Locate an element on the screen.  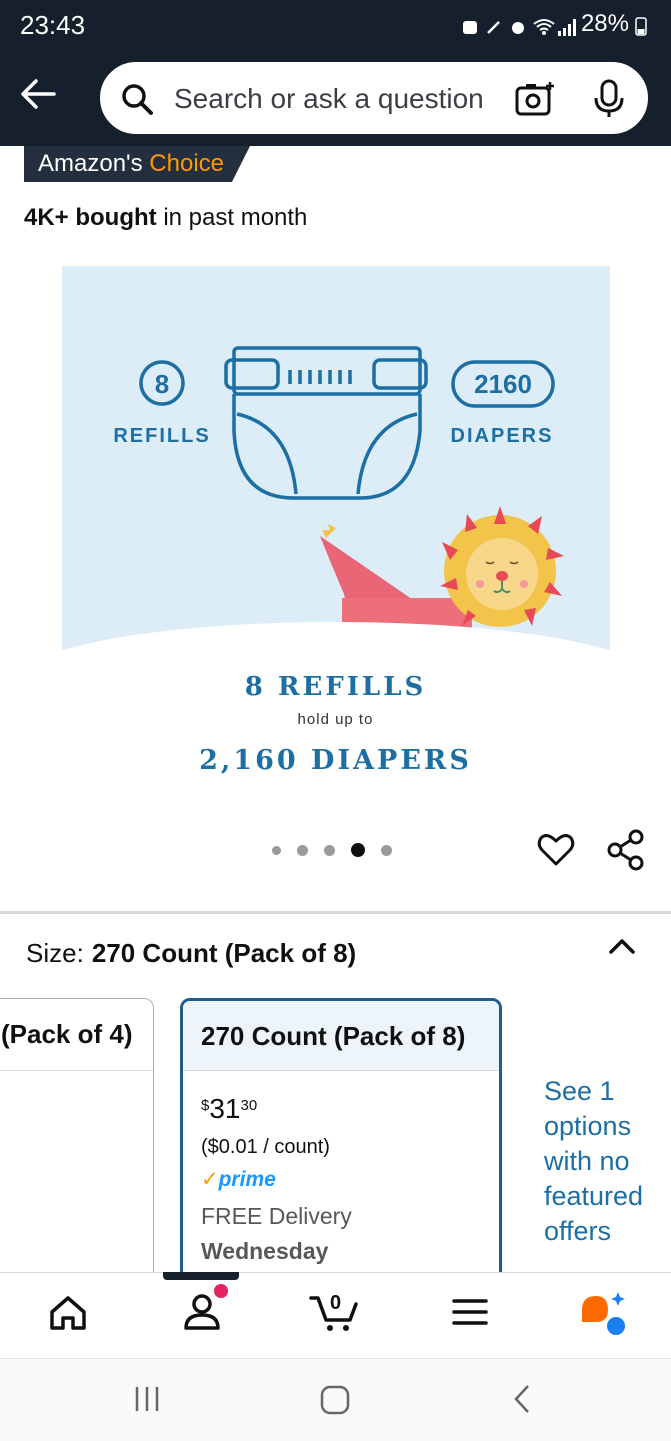
lion-illustration is located at coordinates (442, 572).